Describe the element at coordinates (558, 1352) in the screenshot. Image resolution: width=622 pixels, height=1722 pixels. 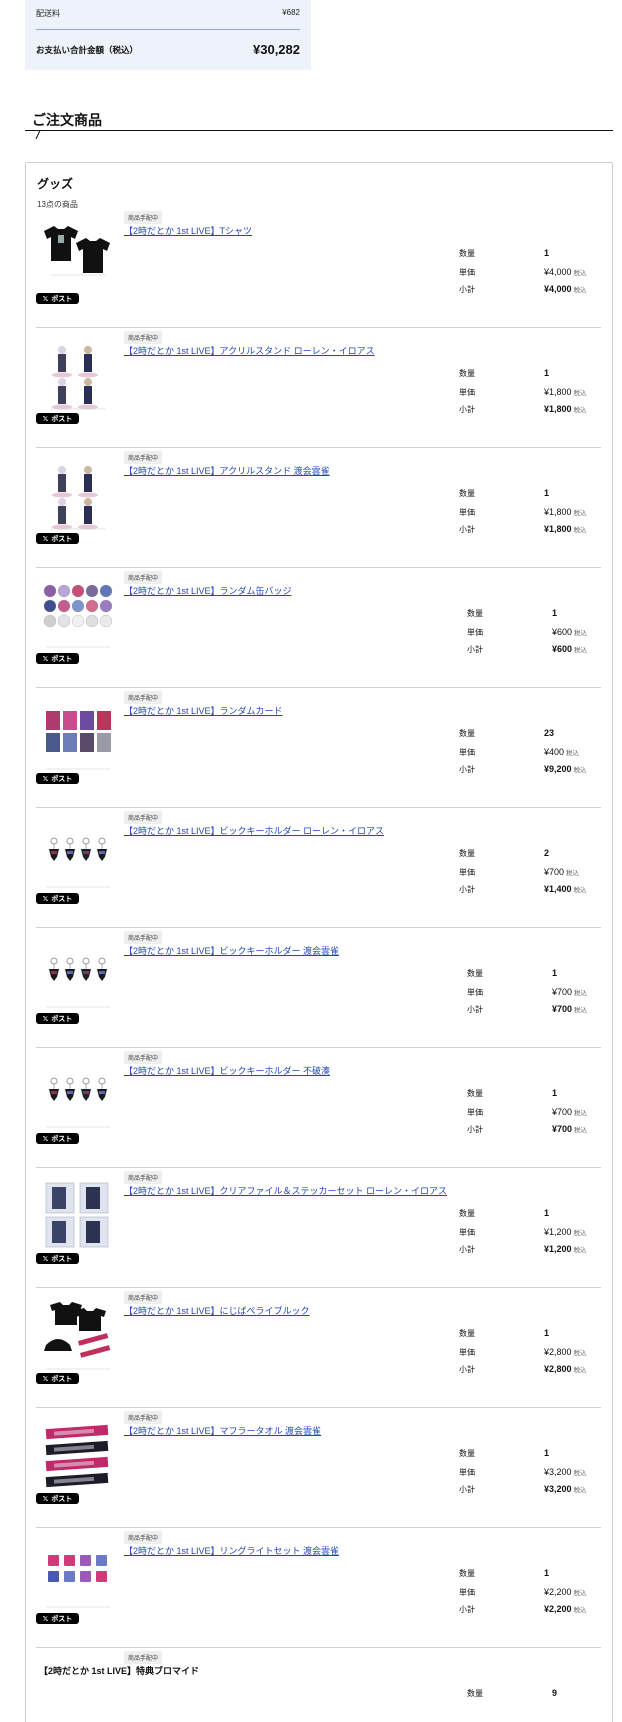
I see `unit-price-number: ¥2,800` at that location.